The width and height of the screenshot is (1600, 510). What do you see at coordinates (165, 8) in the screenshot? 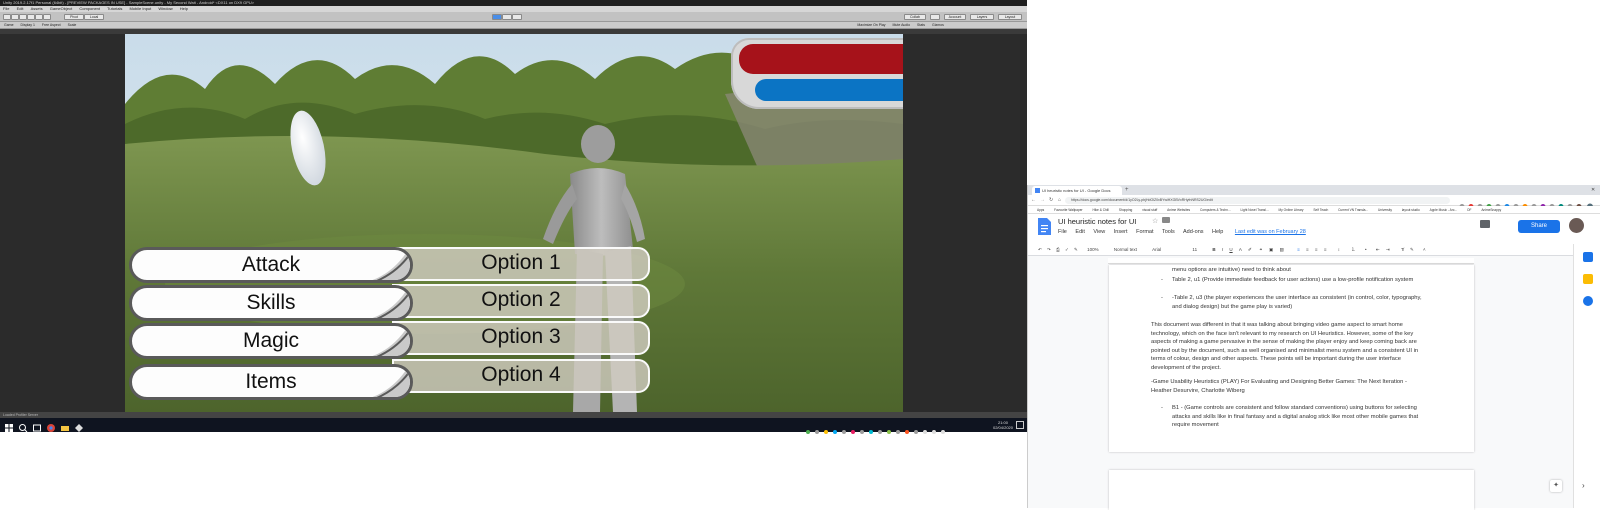
I see `menu-window: Window` at bounding box center [165, 8].